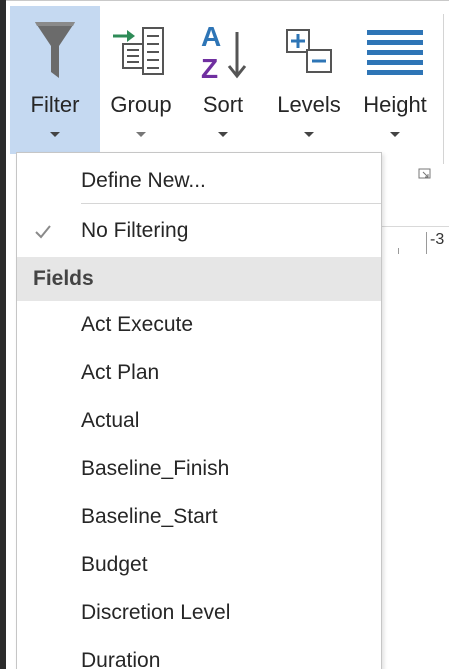 This screenshot has width=449, height=669. What do you see at coordinates (425, 174) in the screenshot?
I see `dialog-launcher-icon` at bounding box center [425, 174].